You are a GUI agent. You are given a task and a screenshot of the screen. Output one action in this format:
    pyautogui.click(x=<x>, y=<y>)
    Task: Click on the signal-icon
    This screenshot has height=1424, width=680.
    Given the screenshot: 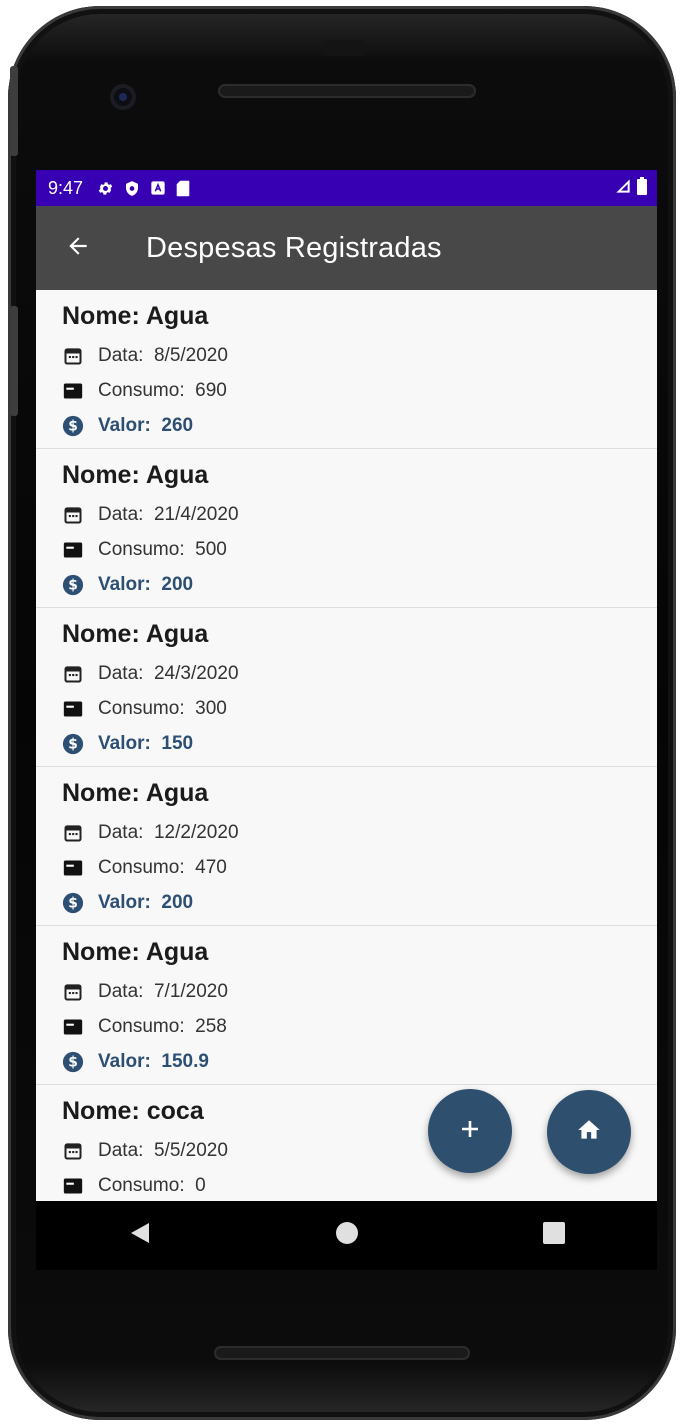 What is the action you would take?
    pyautogui.click(x=623, y=188)
    